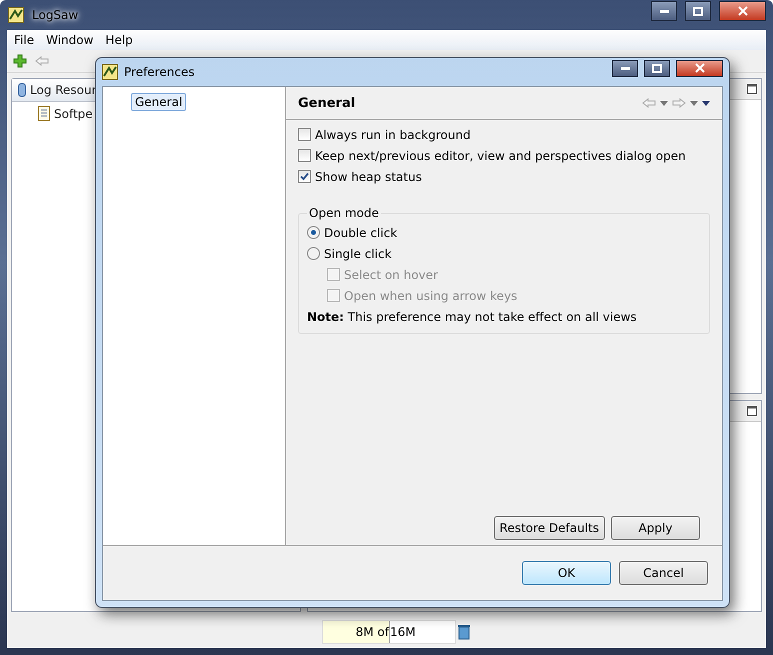  Describe the element at coordinates (549, 528) in the screenshot. I see `restore-defaults-button: Restore Defaults` at that location.